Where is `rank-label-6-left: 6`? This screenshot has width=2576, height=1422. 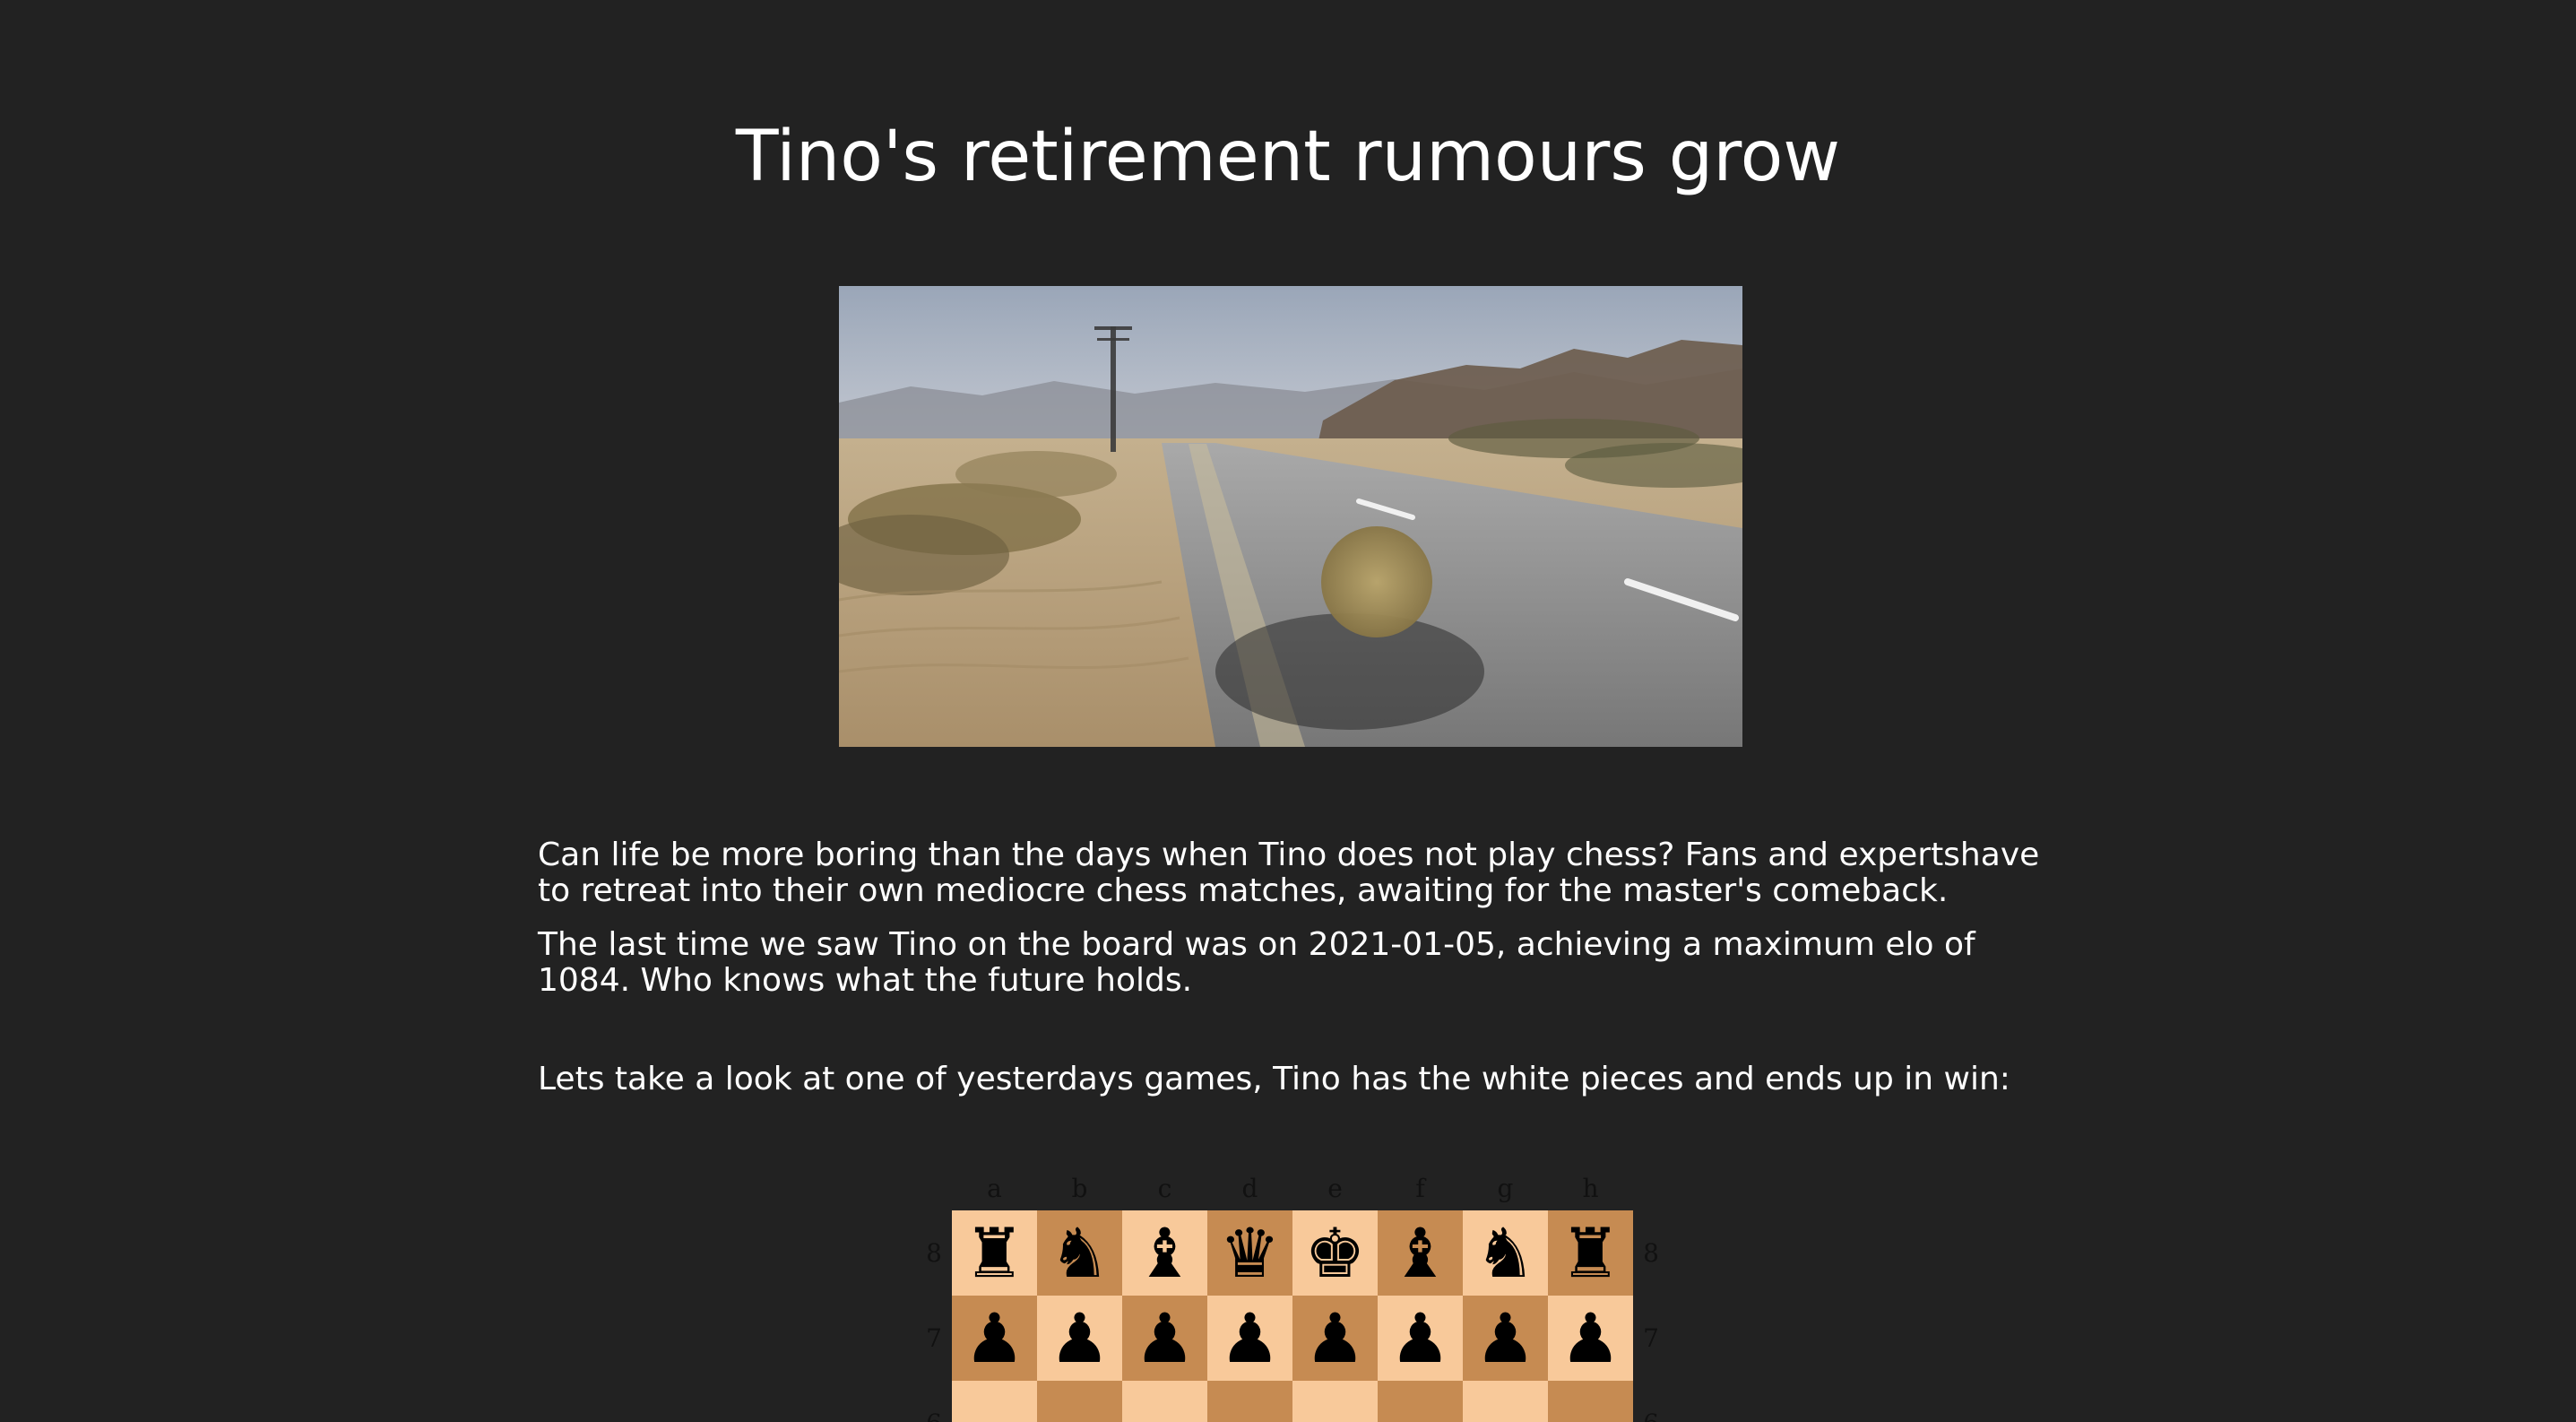
rank-label-6-left: 6 is located at coordinates (934, 1401).